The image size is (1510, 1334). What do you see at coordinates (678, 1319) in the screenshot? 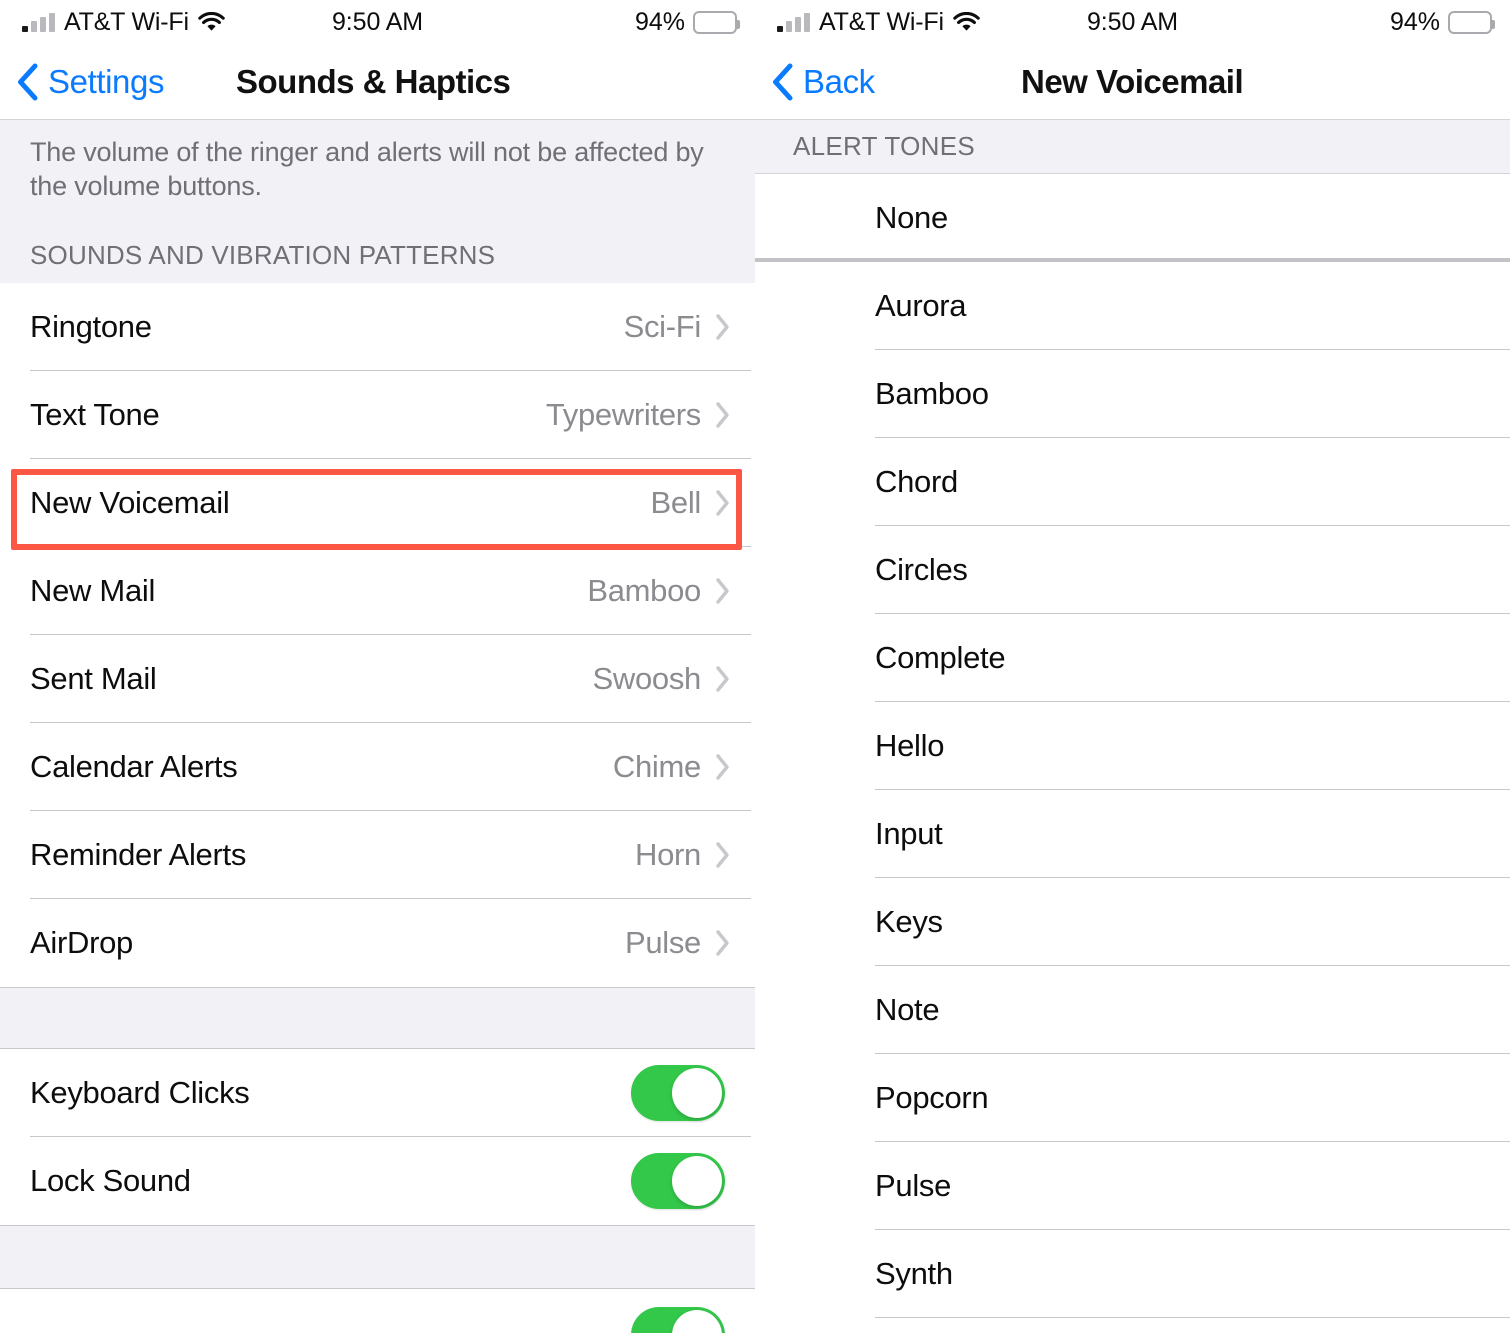
I see `partial-toggle` at bounding box center [678, 1319].